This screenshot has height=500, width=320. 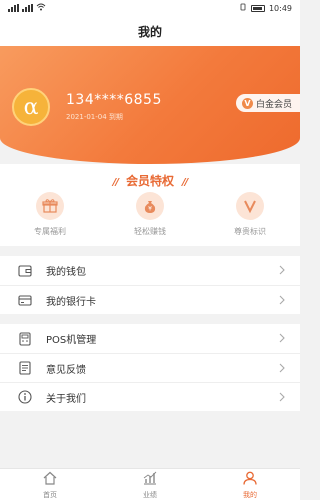 What do you see at coordinates (150, 231) in the screenshot?
I see `privilege-label: 轻松赚钱` at bounding box center [150, 231].